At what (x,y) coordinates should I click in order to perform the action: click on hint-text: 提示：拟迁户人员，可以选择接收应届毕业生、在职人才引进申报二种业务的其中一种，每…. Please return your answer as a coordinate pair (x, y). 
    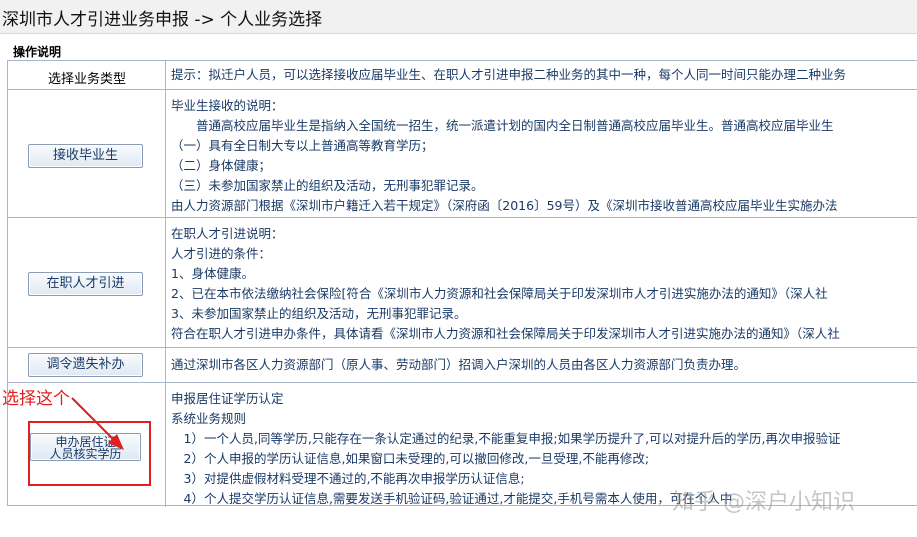
    Looking at the image, I should click on (509, 74).